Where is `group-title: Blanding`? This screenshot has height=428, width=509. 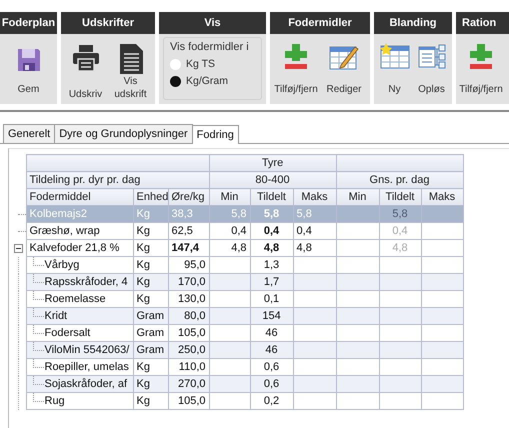
group-title: Blanding is located at coordinates (413, 23).